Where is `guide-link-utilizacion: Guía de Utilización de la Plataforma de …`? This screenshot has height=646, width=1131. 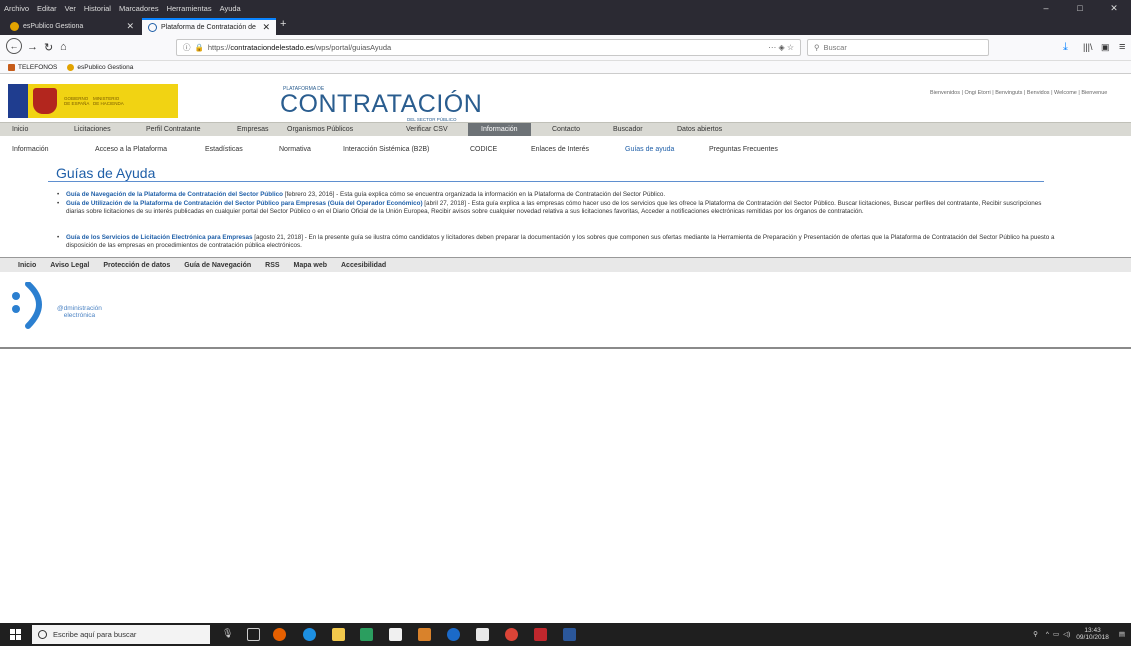 guide-link-utilizacion: Guía de Utilización de la Plataforma de … is located at coordinates (244, 203).